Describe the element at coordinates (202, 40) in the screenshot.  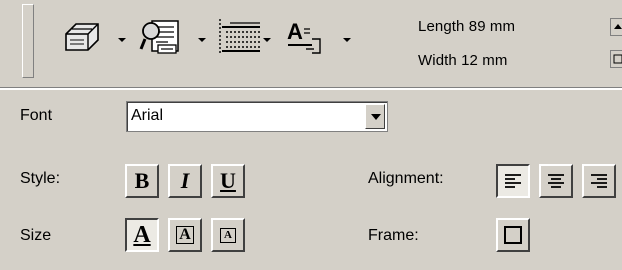
I see `preview-dropdown-arrow` at that location.